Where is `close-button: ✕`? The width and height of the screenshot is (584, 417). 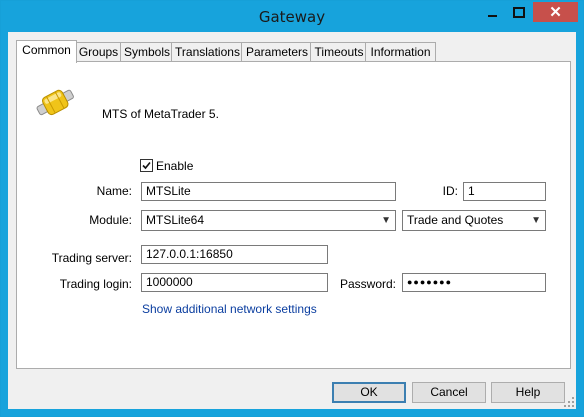
close-button: ✕ is located at coordinates (555, 12).